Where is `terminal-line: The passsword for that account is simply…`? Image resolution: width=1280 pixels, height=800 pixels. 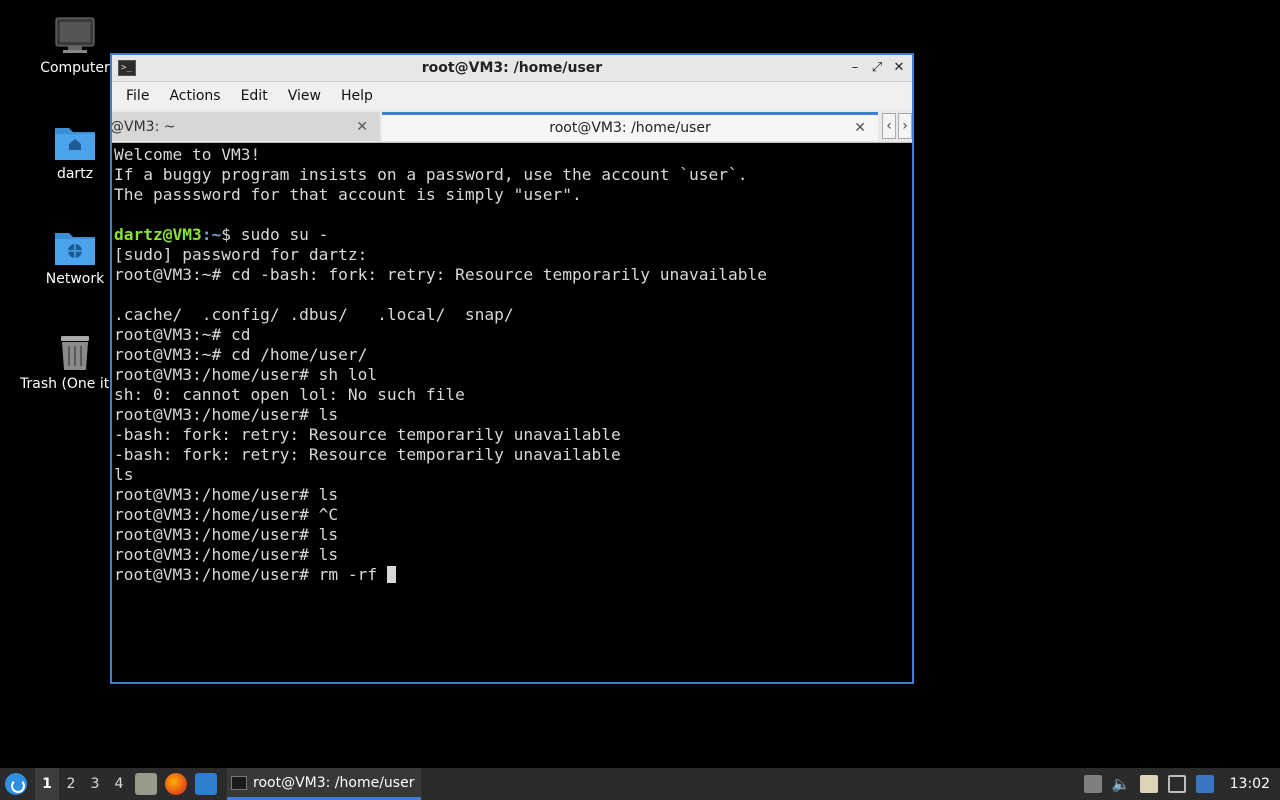
terminal-line: The passsword for that account is simply… is located at coordinates (348, 194).